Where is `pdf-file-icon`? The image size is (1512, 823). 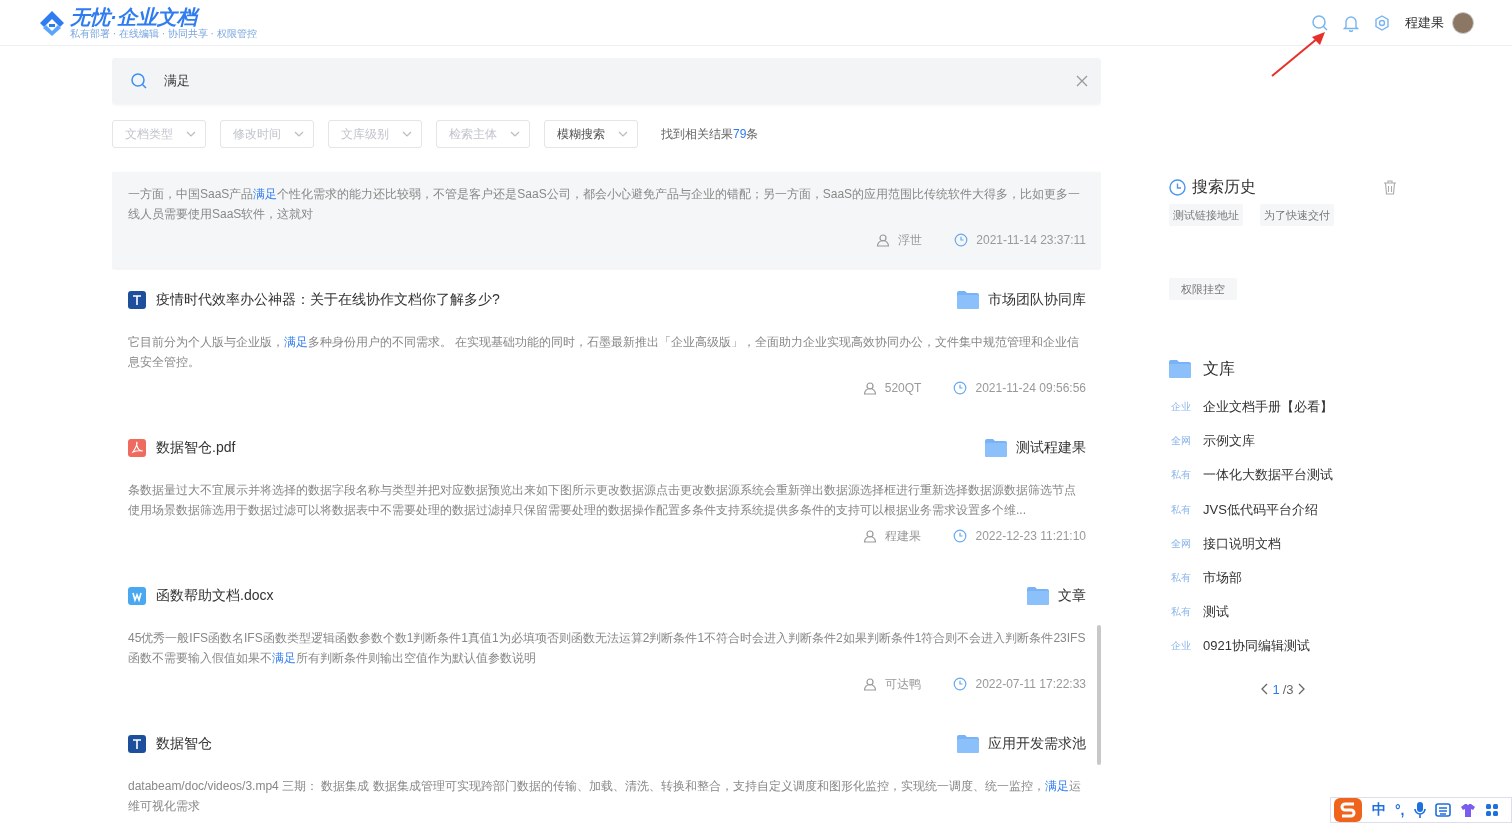 pdf-file-icon is located at coordinates (137, 448).